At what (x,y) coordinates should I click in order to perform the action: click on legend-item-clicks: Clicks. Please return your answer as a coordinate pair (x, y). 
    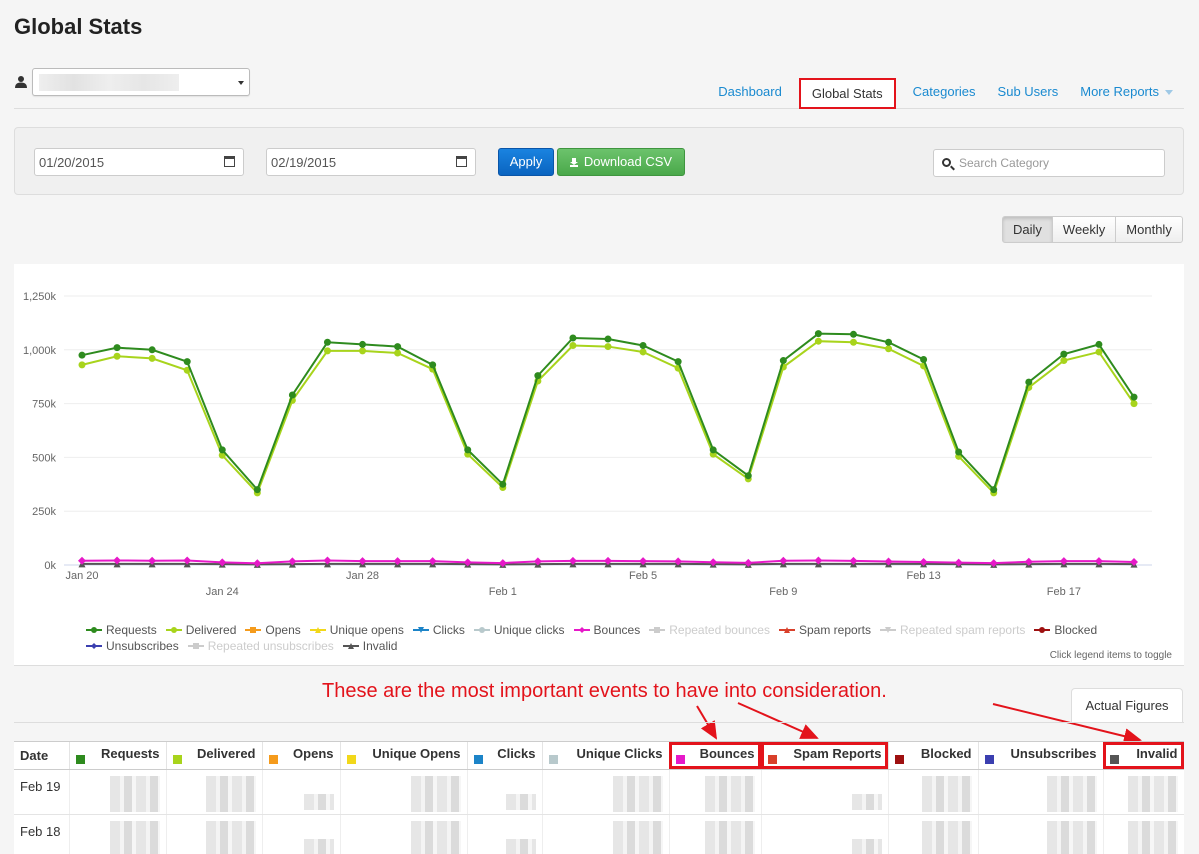
    Looking at the image, I should click on (438, 630).